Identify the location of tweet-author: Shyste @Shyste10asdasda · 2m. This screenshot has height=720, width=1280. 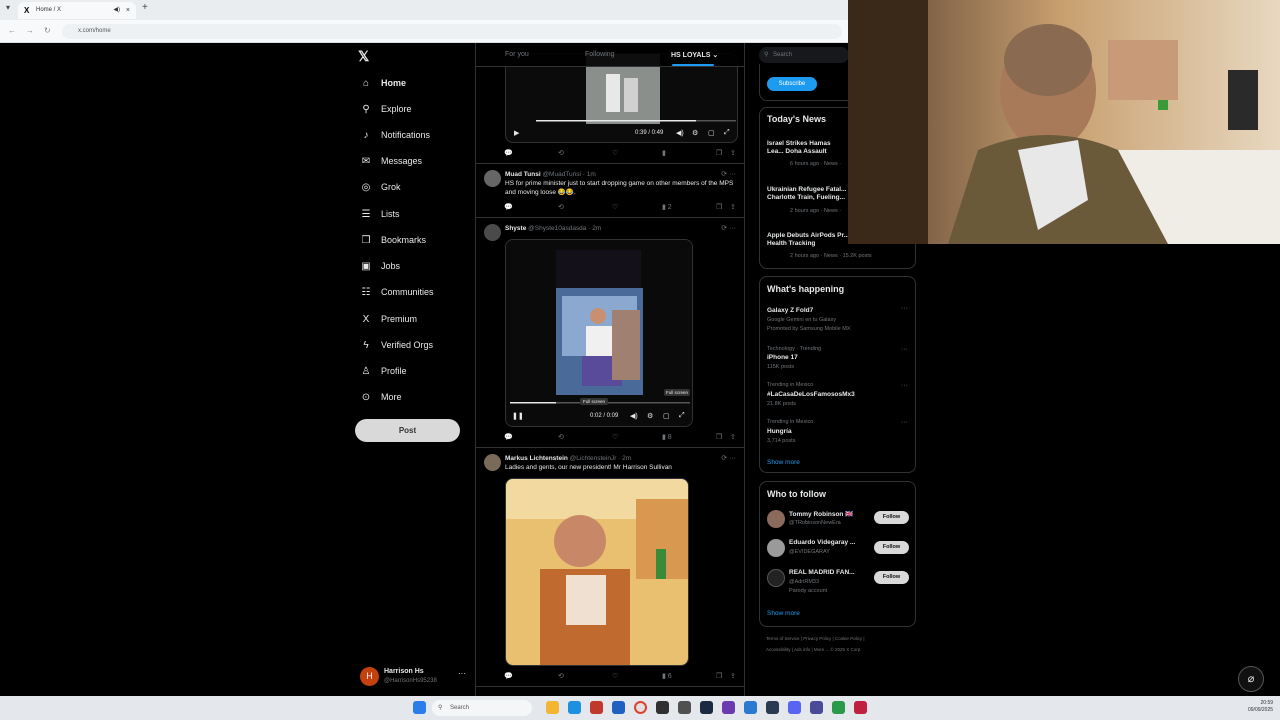
(553, 228).